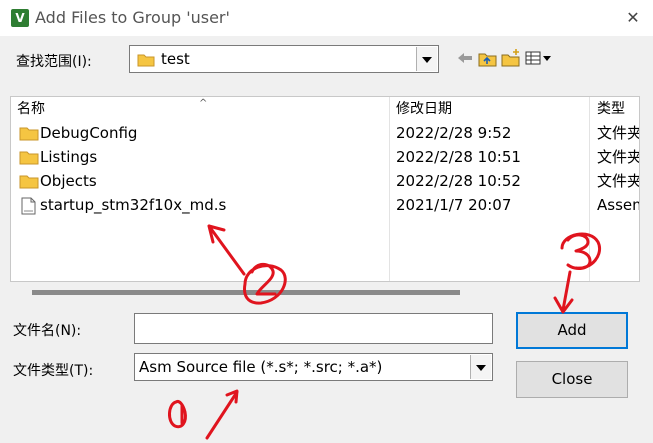  I want to click on file-type-dropdown: Asm Source file (*.s*; *.src; *.a*), so click(313, 367).